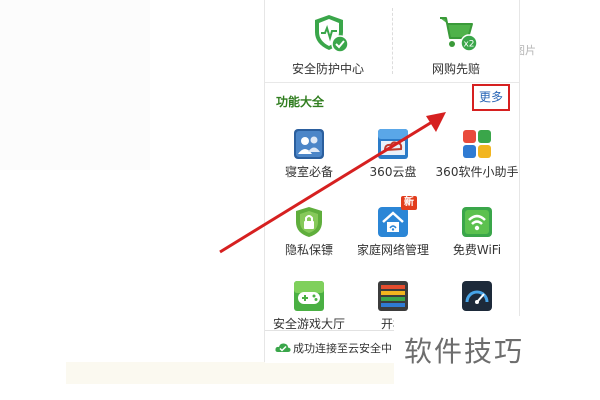 This screenshot has width=600, height=400. Describe the element at coordinates (309, 144) in the screenshot. I see `dorm-people-icon` at that location.